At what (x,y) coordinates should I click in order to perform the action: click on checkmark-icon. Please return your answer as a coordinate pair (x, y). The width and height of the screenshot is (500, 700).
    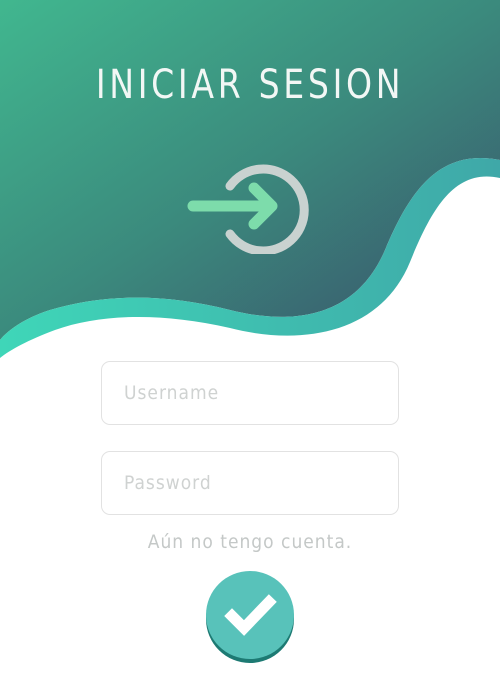
    Looking at the image, I should click on (250, 615).